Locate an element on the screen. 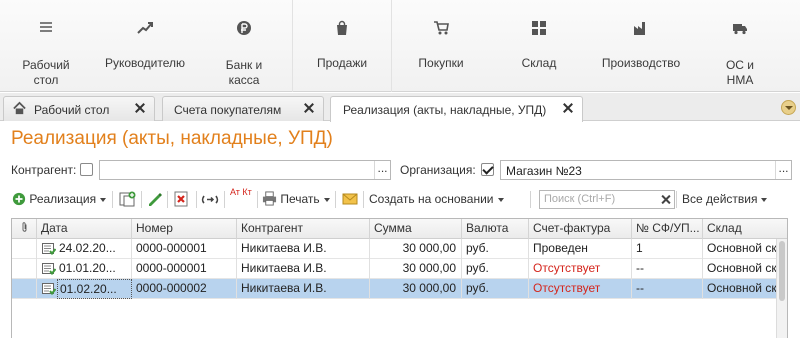  organization-checkbox is located at coordinates (487, 169).